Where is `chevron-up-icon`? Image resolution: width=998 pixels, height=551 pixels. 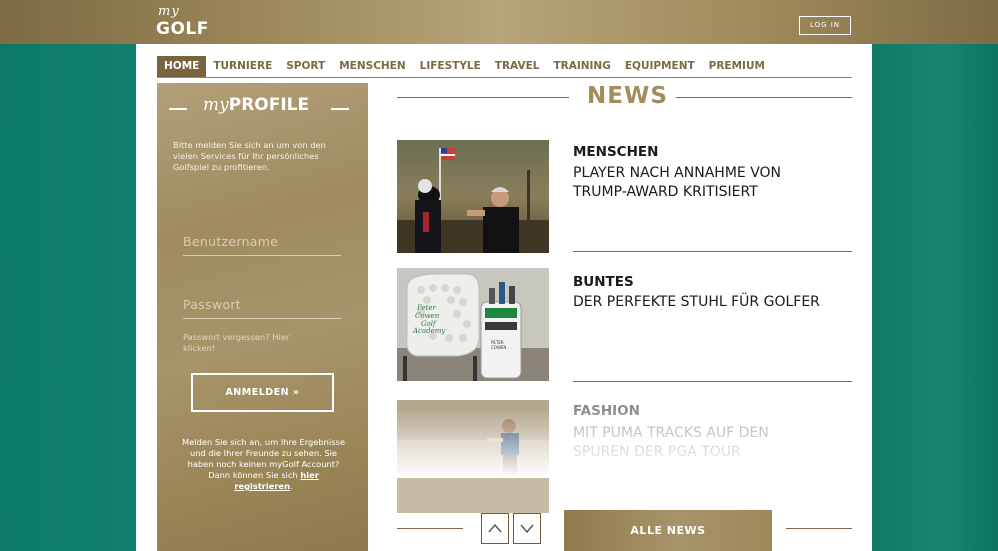
chevron-up-icon is located at coordinates (495, 528).